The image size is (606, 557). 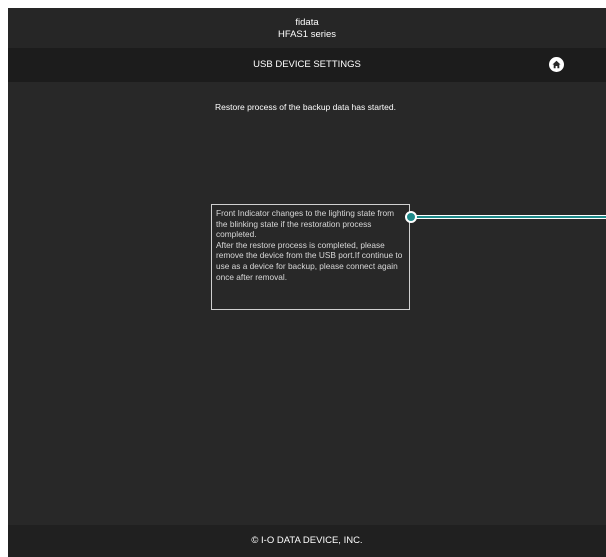 I want to click on home-icon, so click(x=556, y=64).